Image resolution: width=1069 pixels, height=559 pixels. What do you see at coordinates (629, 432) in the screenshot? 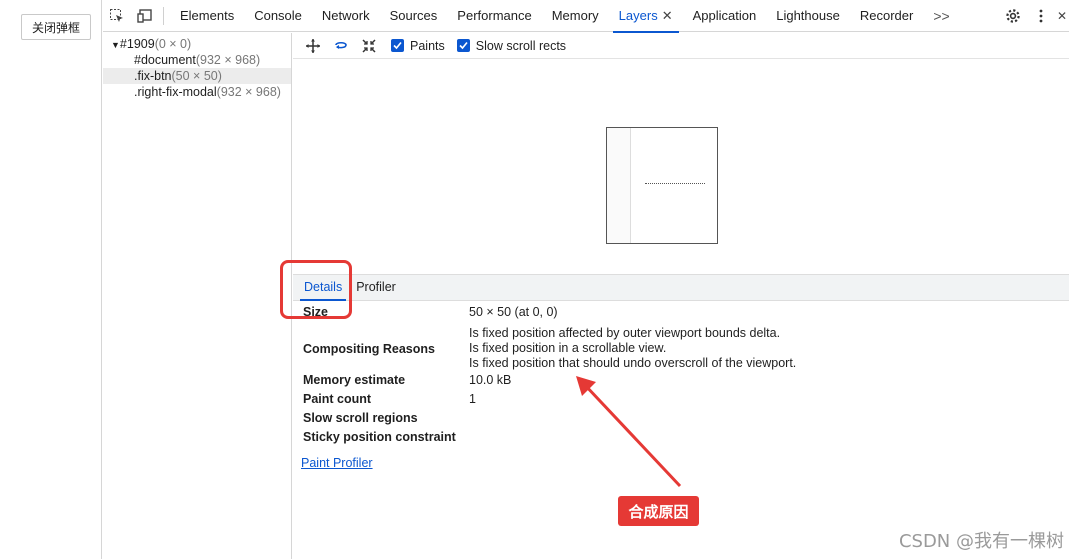
I see `annotation-arrow` at bounding box center [629, 432].